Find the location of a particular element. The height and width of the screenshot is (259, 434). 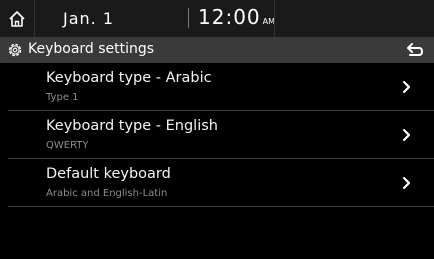

status-separator is located at coordinates (274, 18).